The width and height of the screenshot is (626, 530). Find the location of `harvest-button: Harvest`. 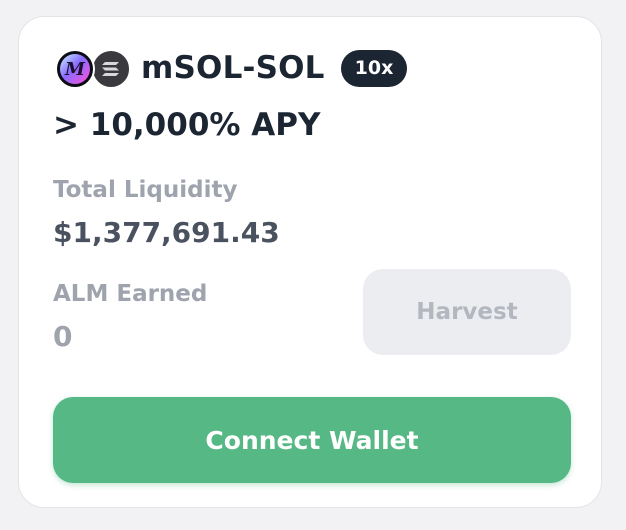

harvest-button: Harvest is located at coordinates (467, 312).